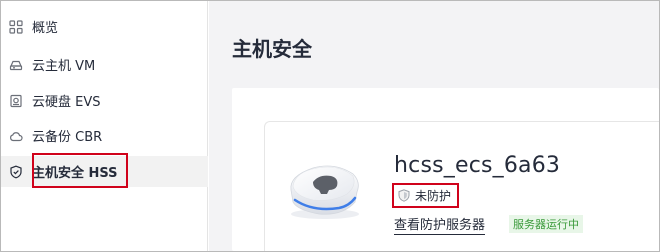 The width and height of the screenshot is (660, 252). I want to click on sidebar-item-evs: 云硬盘 EVS, so click(104, 100).